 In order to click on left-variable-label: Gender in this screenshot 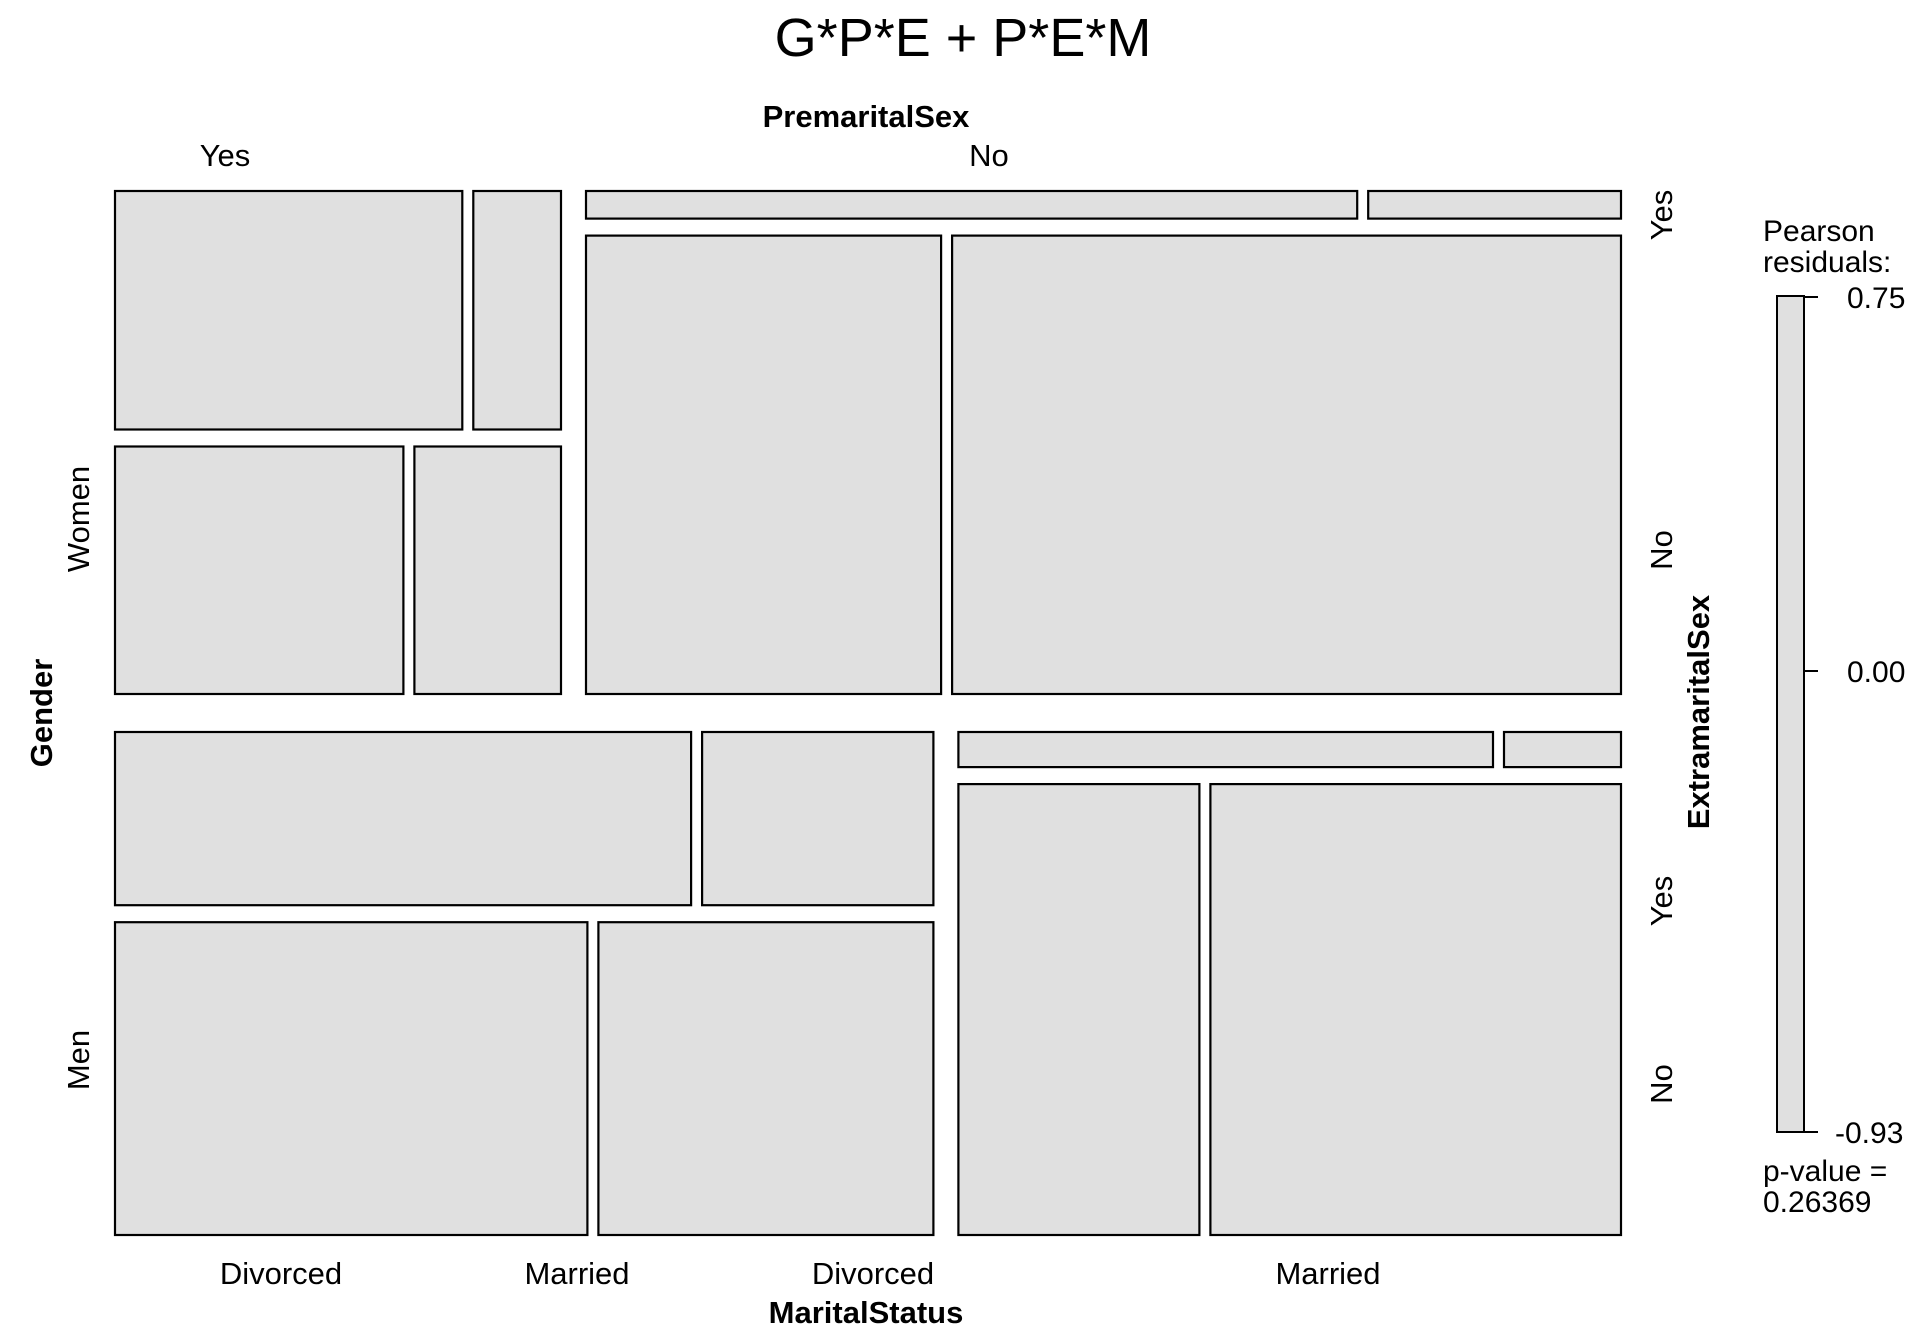, I will do `click(41, 713)`.